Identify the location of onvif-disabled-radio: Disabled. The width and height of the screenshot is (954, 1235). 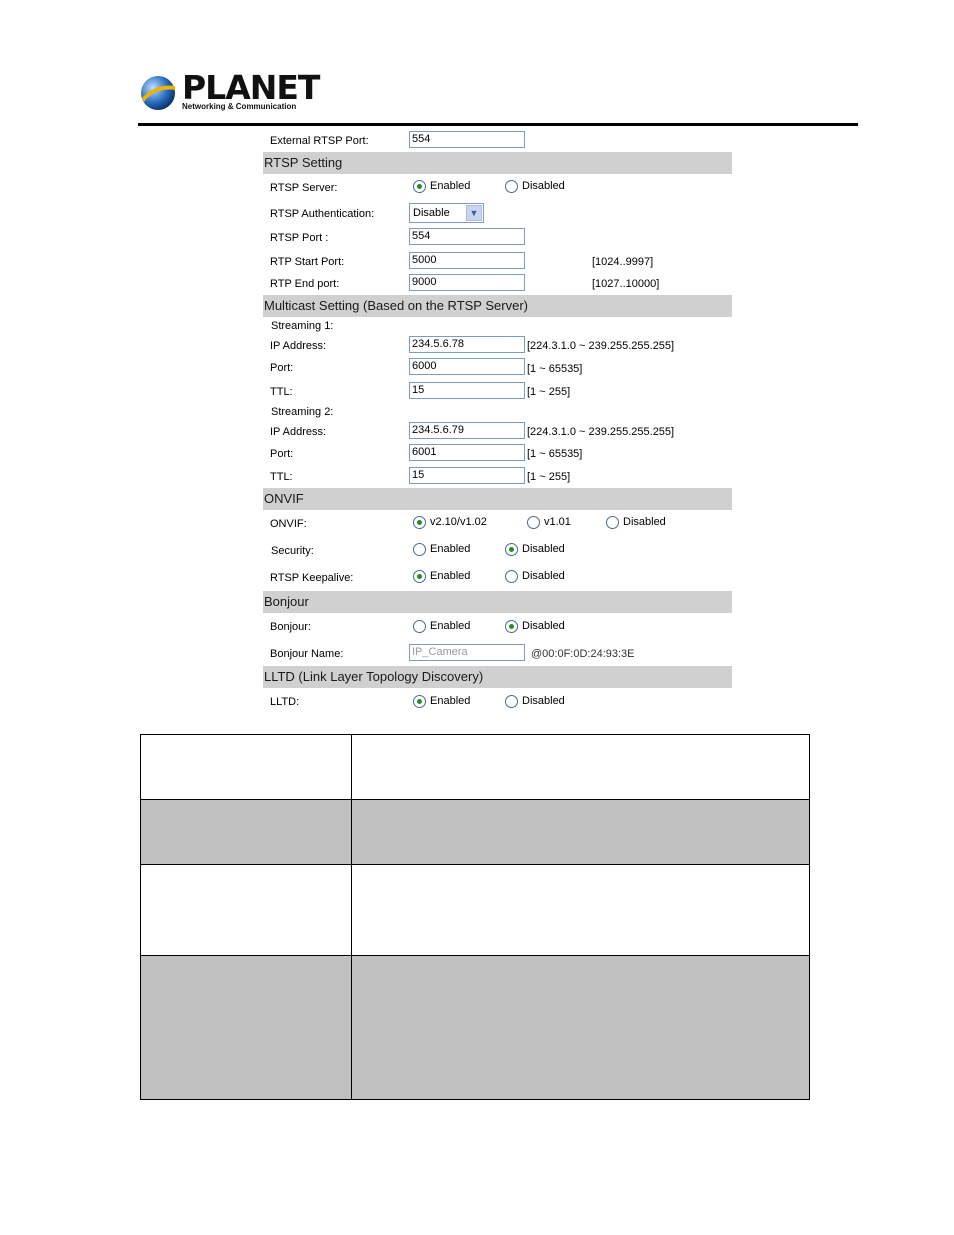
(636, 522).